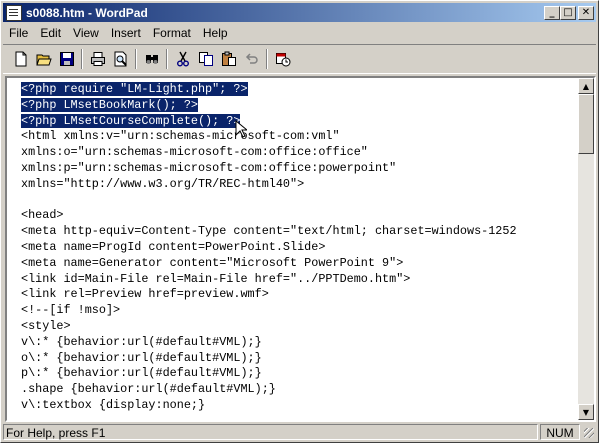 The width and height of the screenshot is (599, 443). I want to click on open-button, so click(43, 59).